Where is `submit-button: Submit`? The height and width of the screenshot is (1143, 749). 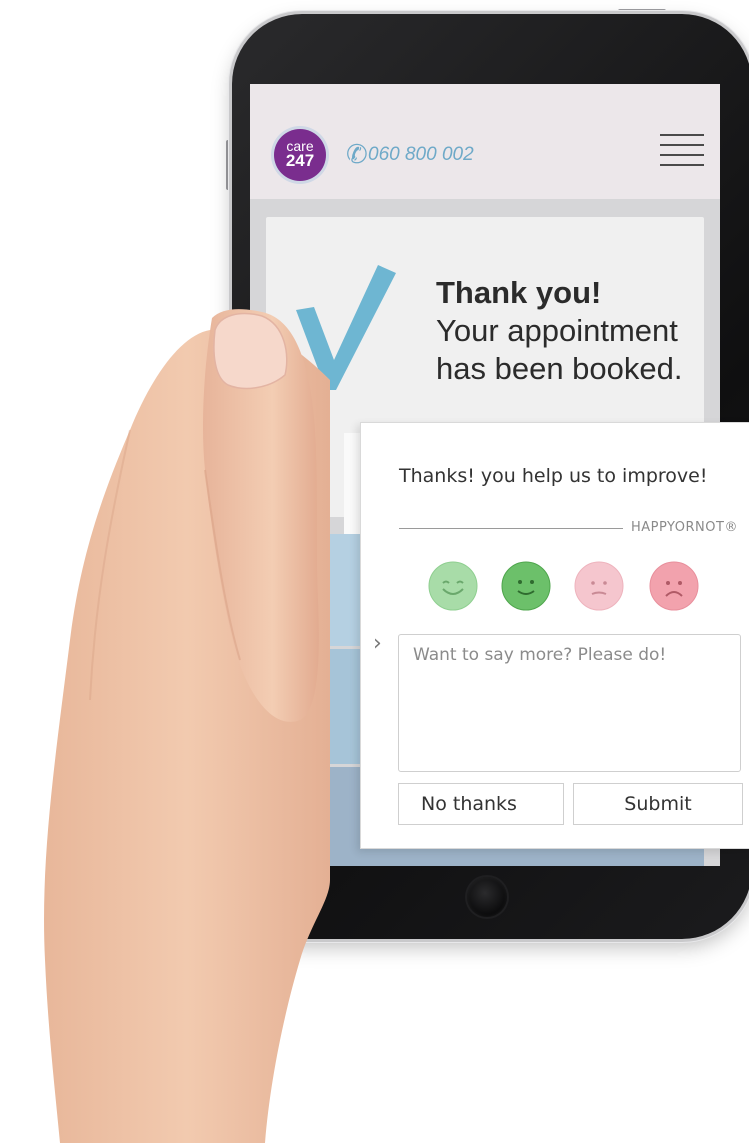 submit-button: Submit is located at coordinates (658, 804).